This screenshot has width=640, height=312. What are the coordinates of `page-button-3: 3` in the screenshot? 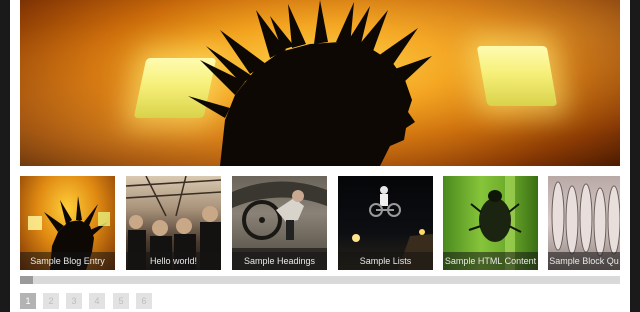 It's located at (74, 301).